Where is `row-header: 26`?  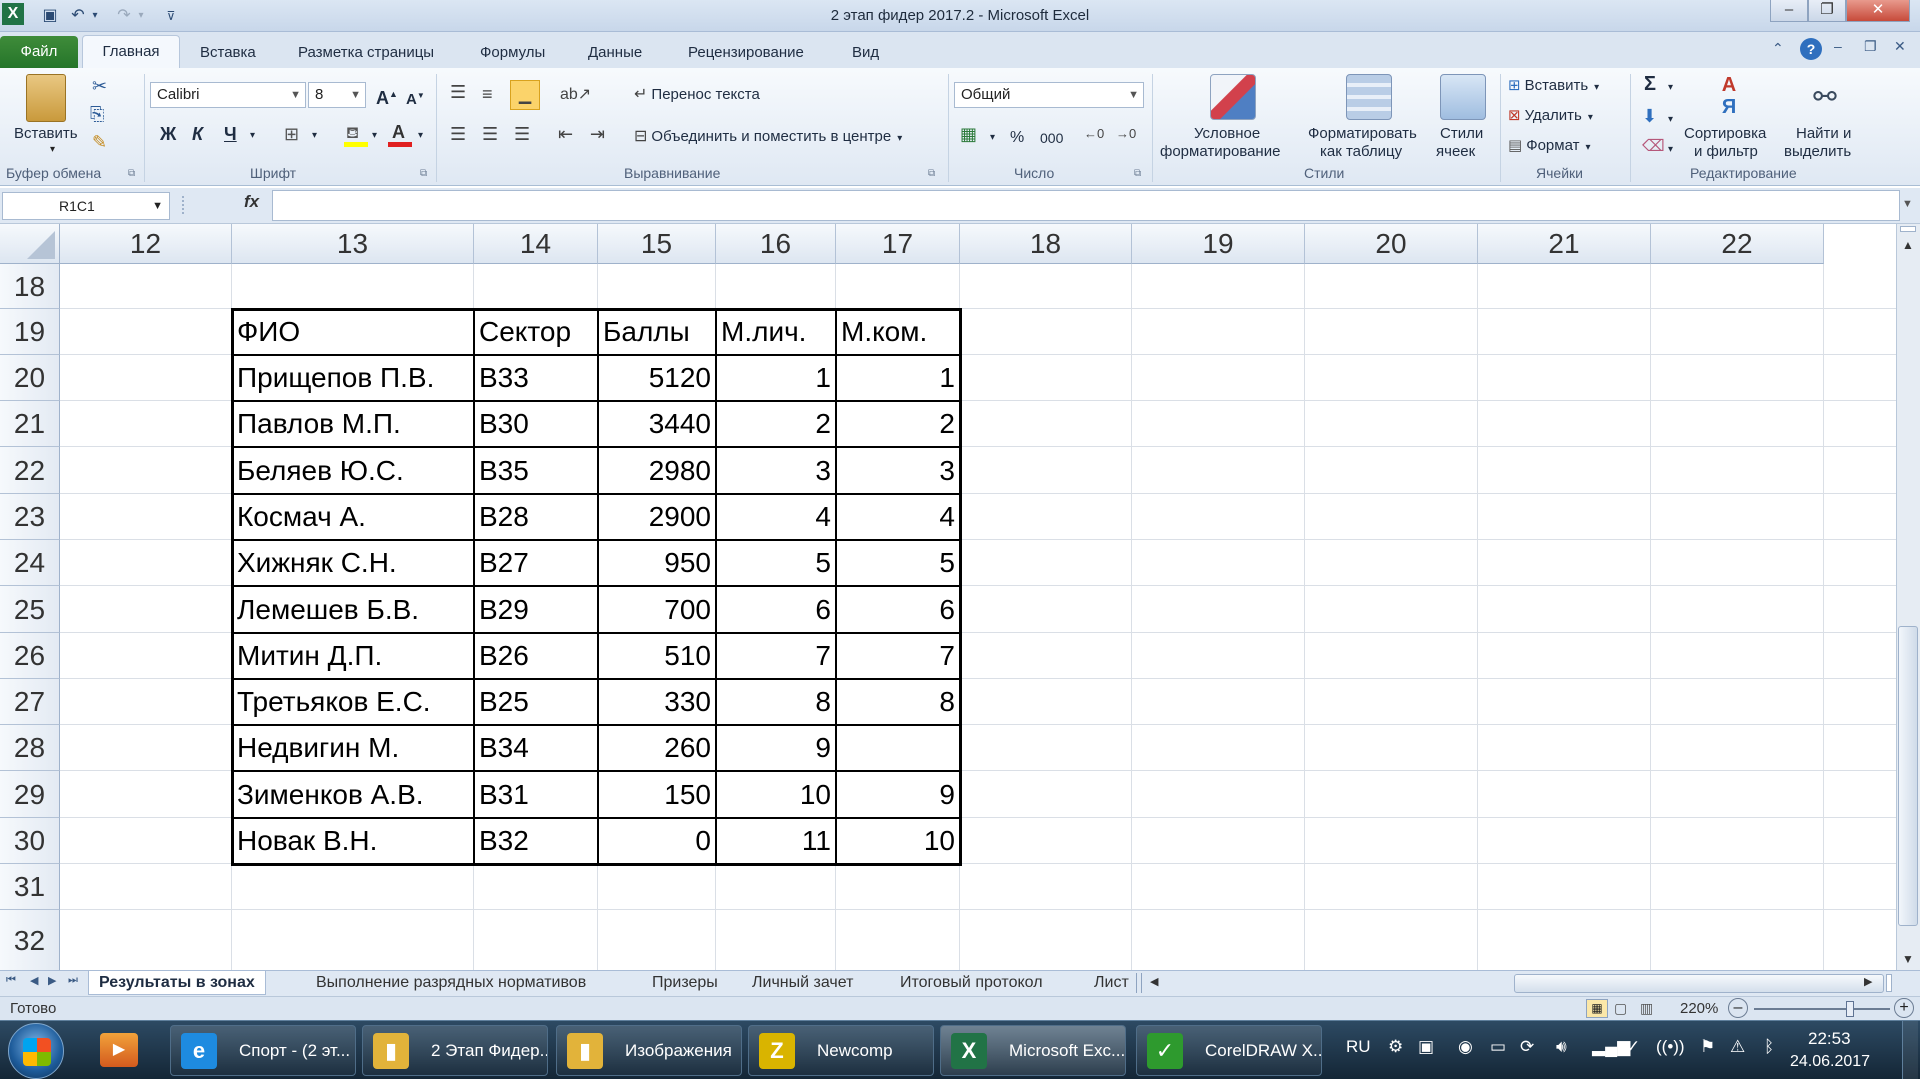 row-header: 26 is located at coordinates (30, 656).